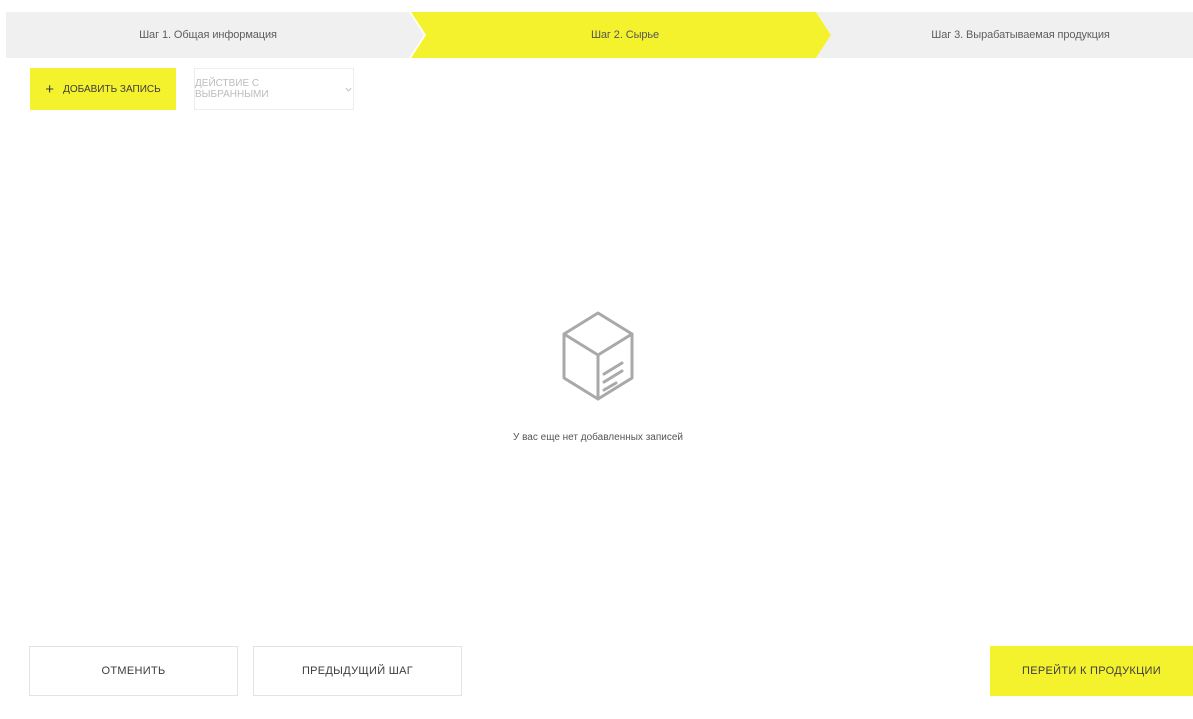 The image size is (1193, 719). Describe the element at coordinates (50, 89) in the screenshot. I see `plus-icon: +` at that location.